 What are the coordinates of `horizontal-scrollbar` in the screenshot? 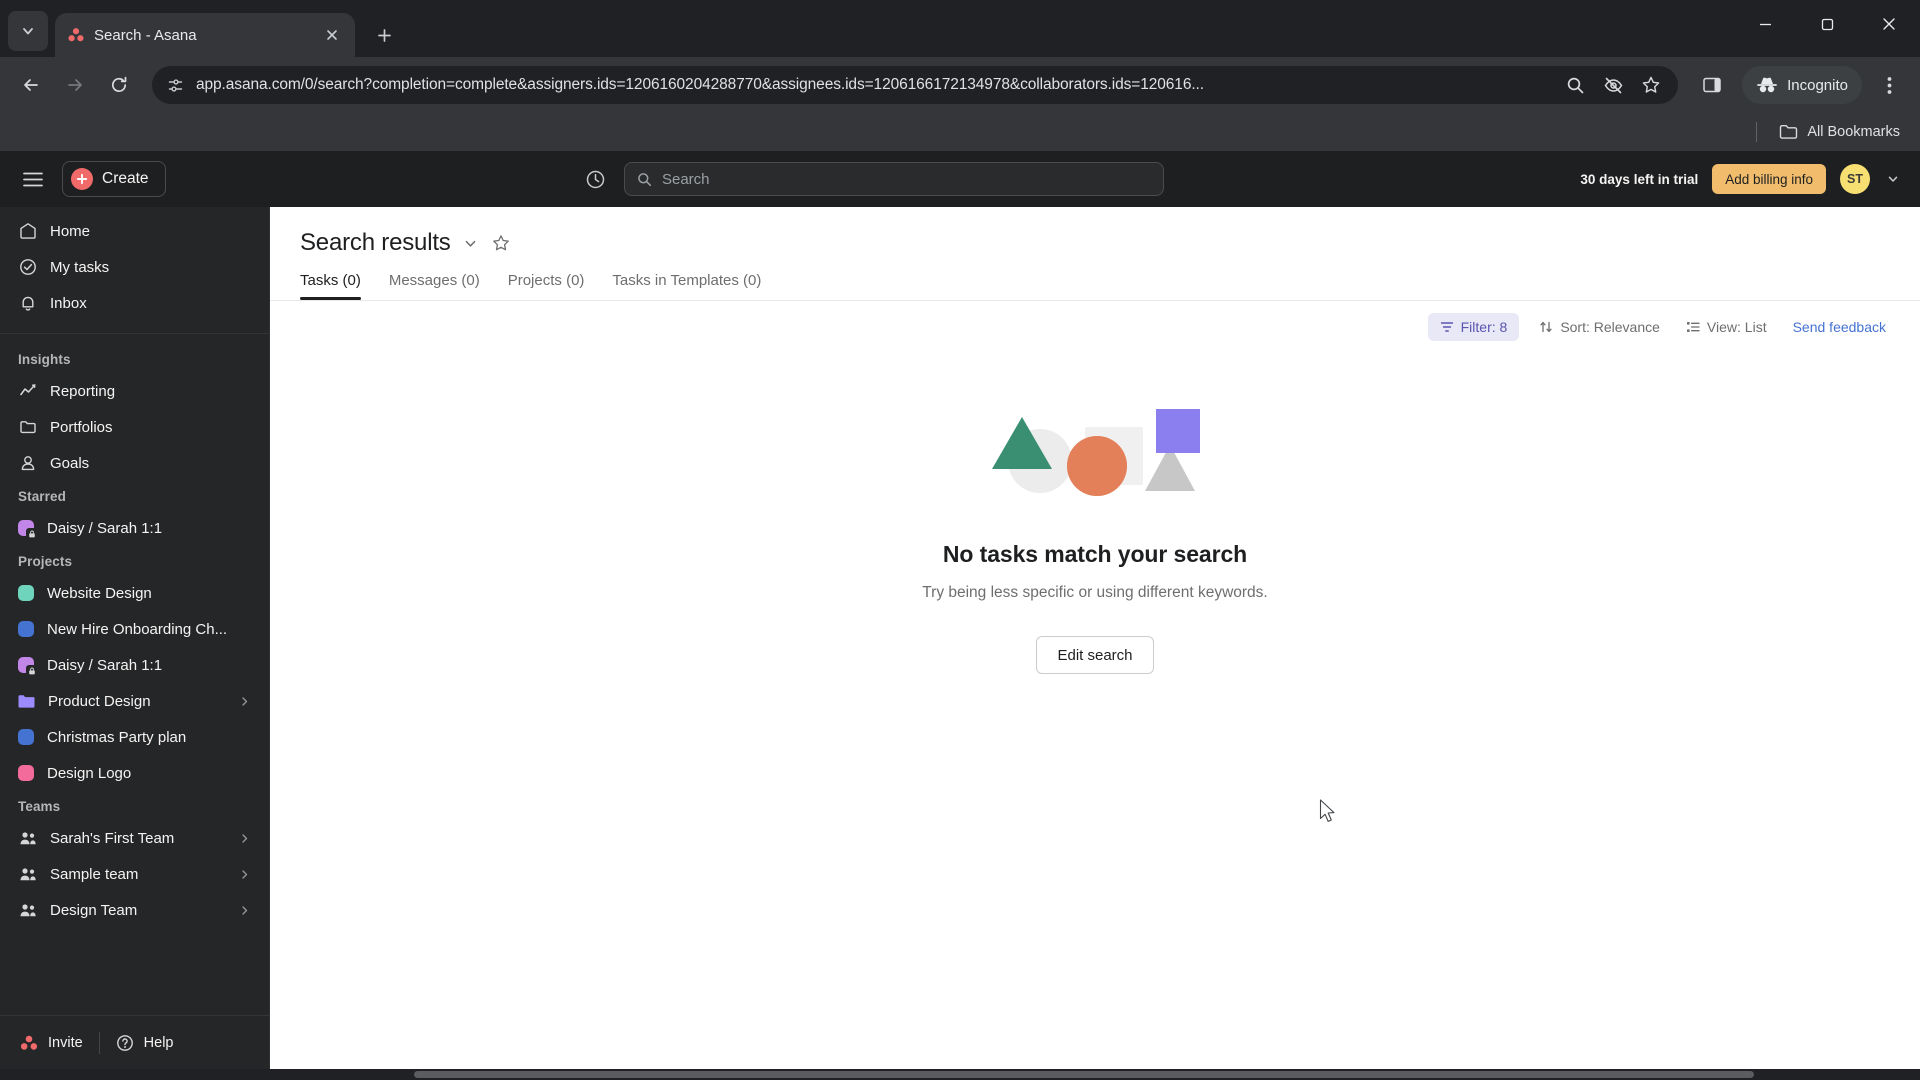 It's located at (960, 1074).